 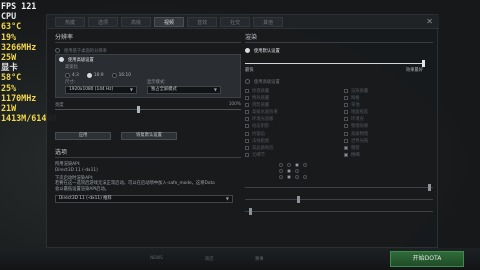 What do you see at coordinates (388, 126) in the screenshot?
I see `render-option-right: 物理效果` at bounding box center [388, 126].